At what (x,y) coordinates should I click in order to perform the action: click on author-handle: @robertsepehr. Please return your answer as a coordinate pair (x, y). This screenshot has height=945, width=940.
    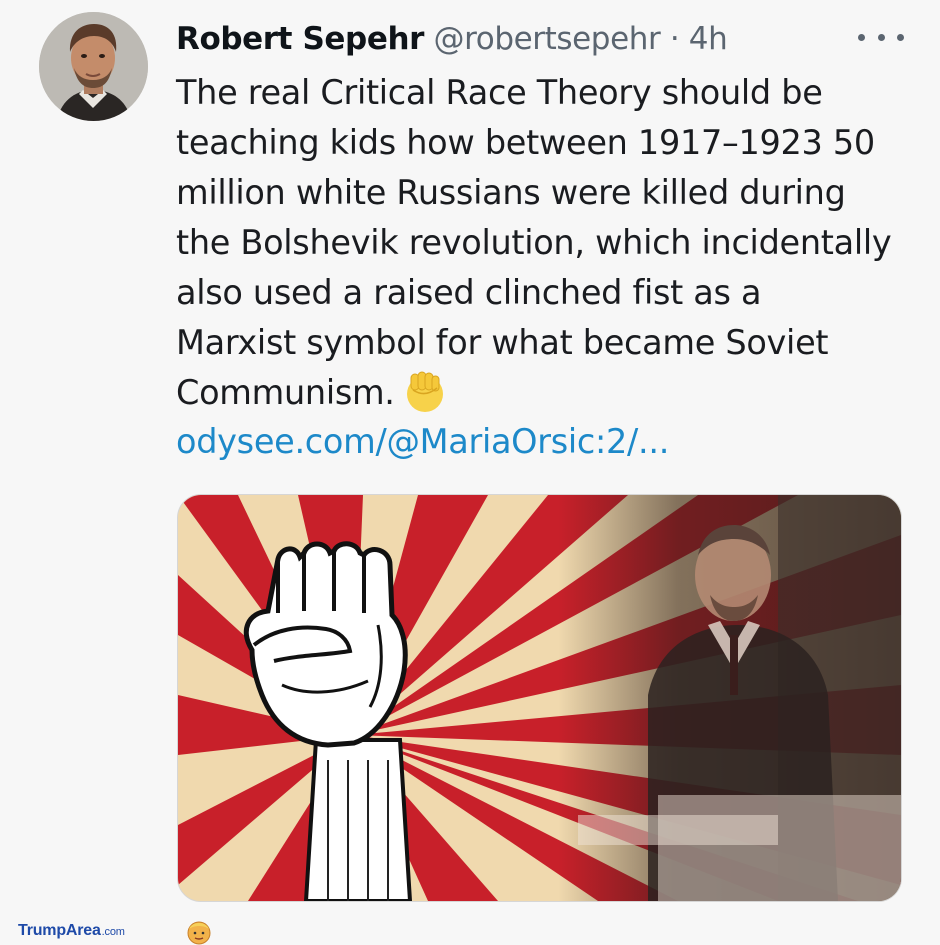
    Looking at the image, I should click on (546, 39).